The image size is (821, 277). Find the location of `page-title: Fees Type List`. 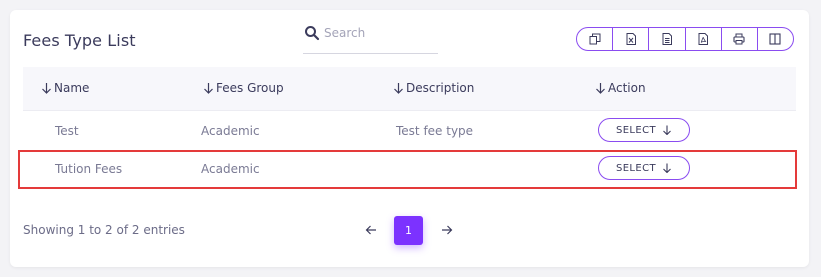

page-title: Fees Type List is located at coordinates (79, 40).